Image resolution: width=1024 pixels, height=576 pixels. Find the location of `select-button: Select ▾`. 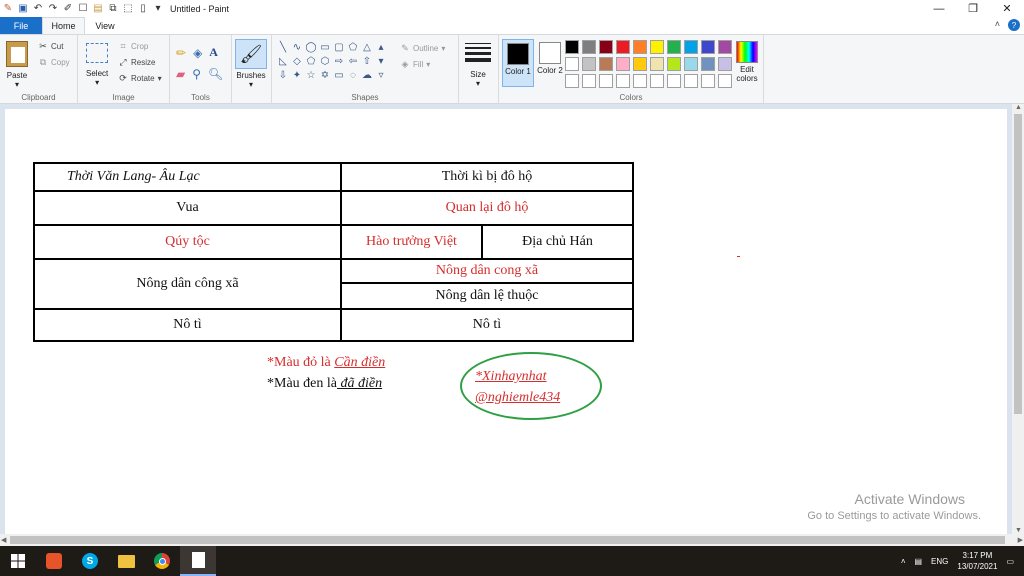

select-button: Select ▾ is located at coordinates (97, 65).